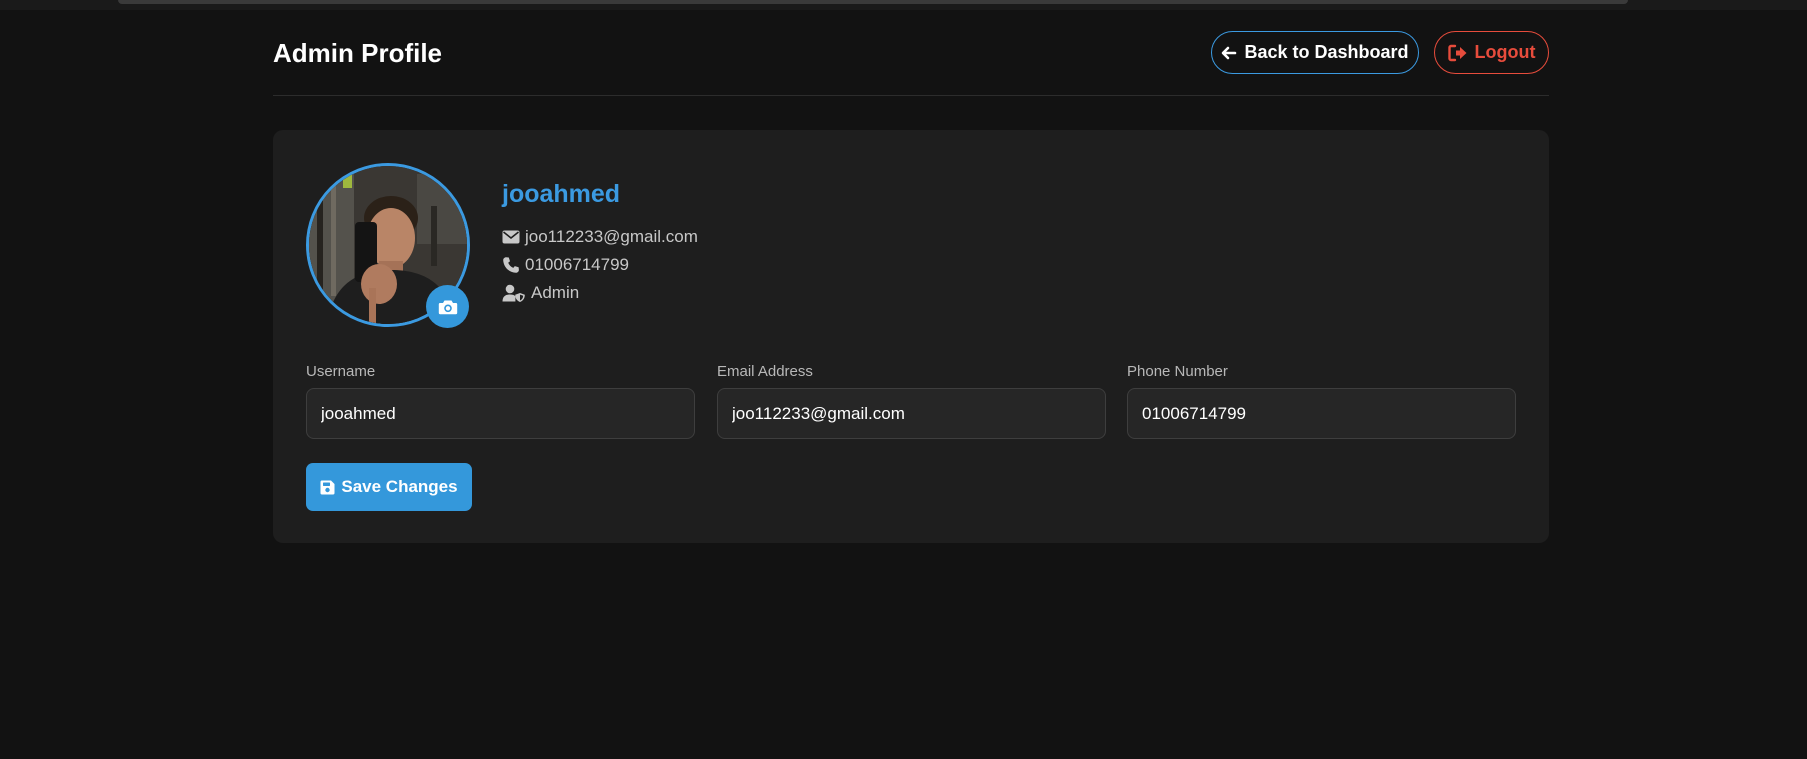 This screenshot has width=1807, height=759. I want to click on username-label: Username, so click(341, 371).